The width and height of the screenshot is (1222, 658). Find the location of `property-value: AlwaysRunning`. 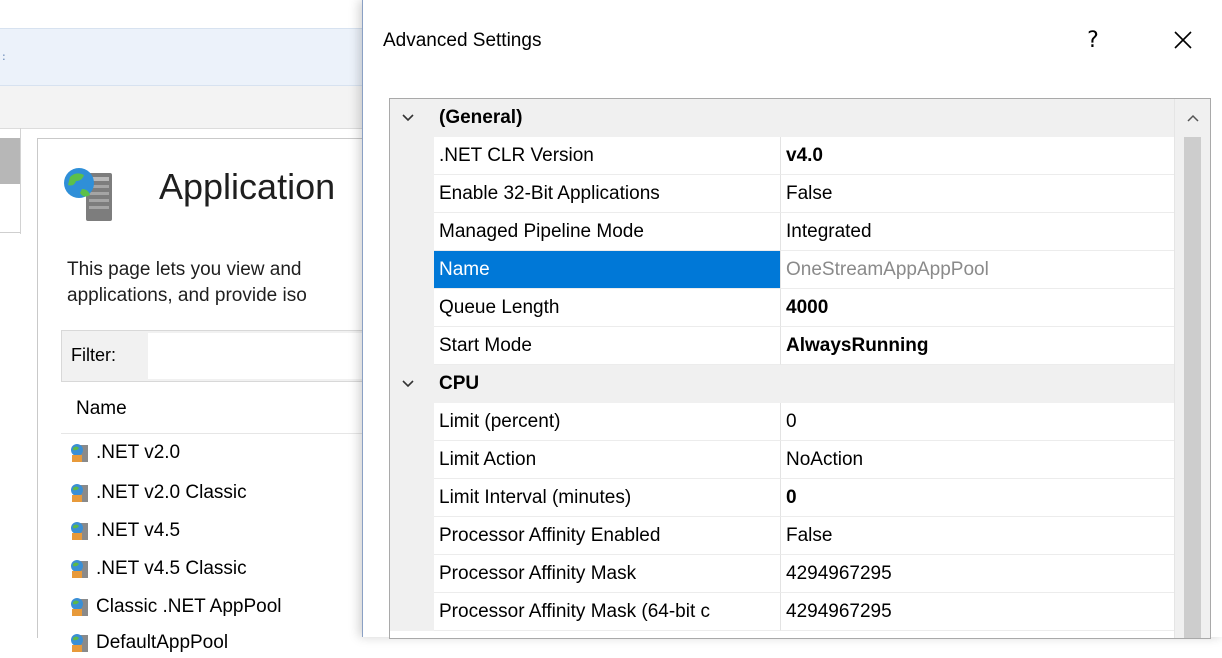

property-value: AlwaysRunning is located at coordinates (977, 346).